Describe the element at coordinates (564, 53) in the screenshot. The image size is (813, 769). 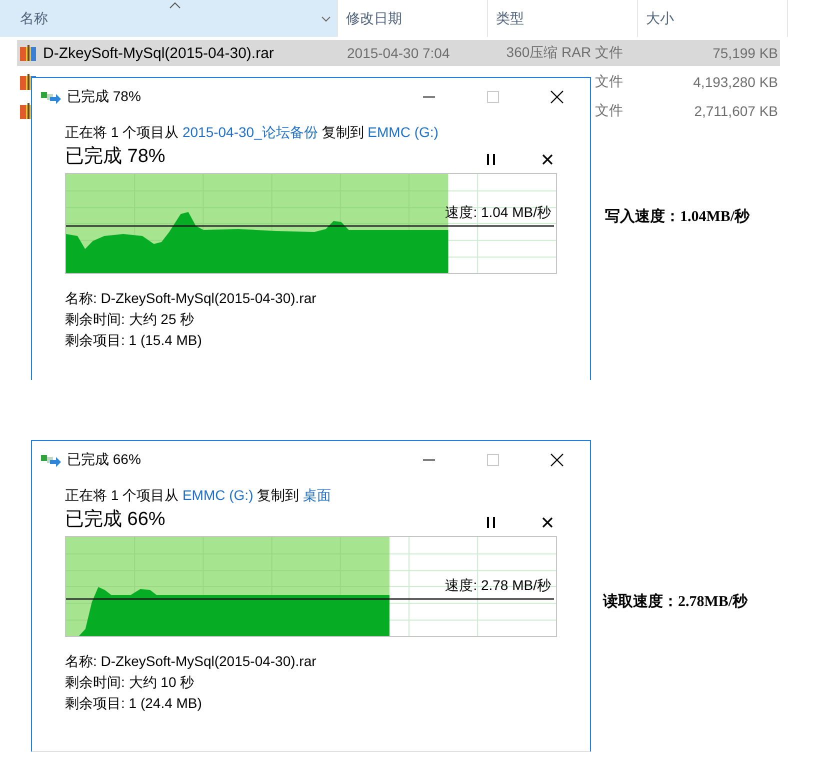
I see `file-type: 360压缩 RAR 文件` at that location.